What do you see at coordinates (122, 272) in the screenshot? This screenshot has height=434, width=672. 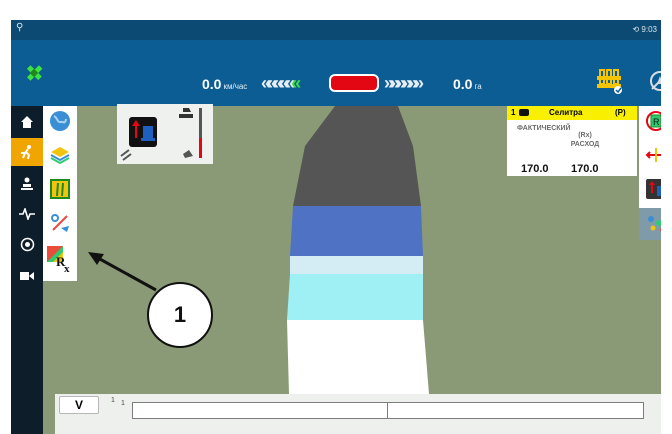 I see `callout-arrow` at bounding box center [122, 272].